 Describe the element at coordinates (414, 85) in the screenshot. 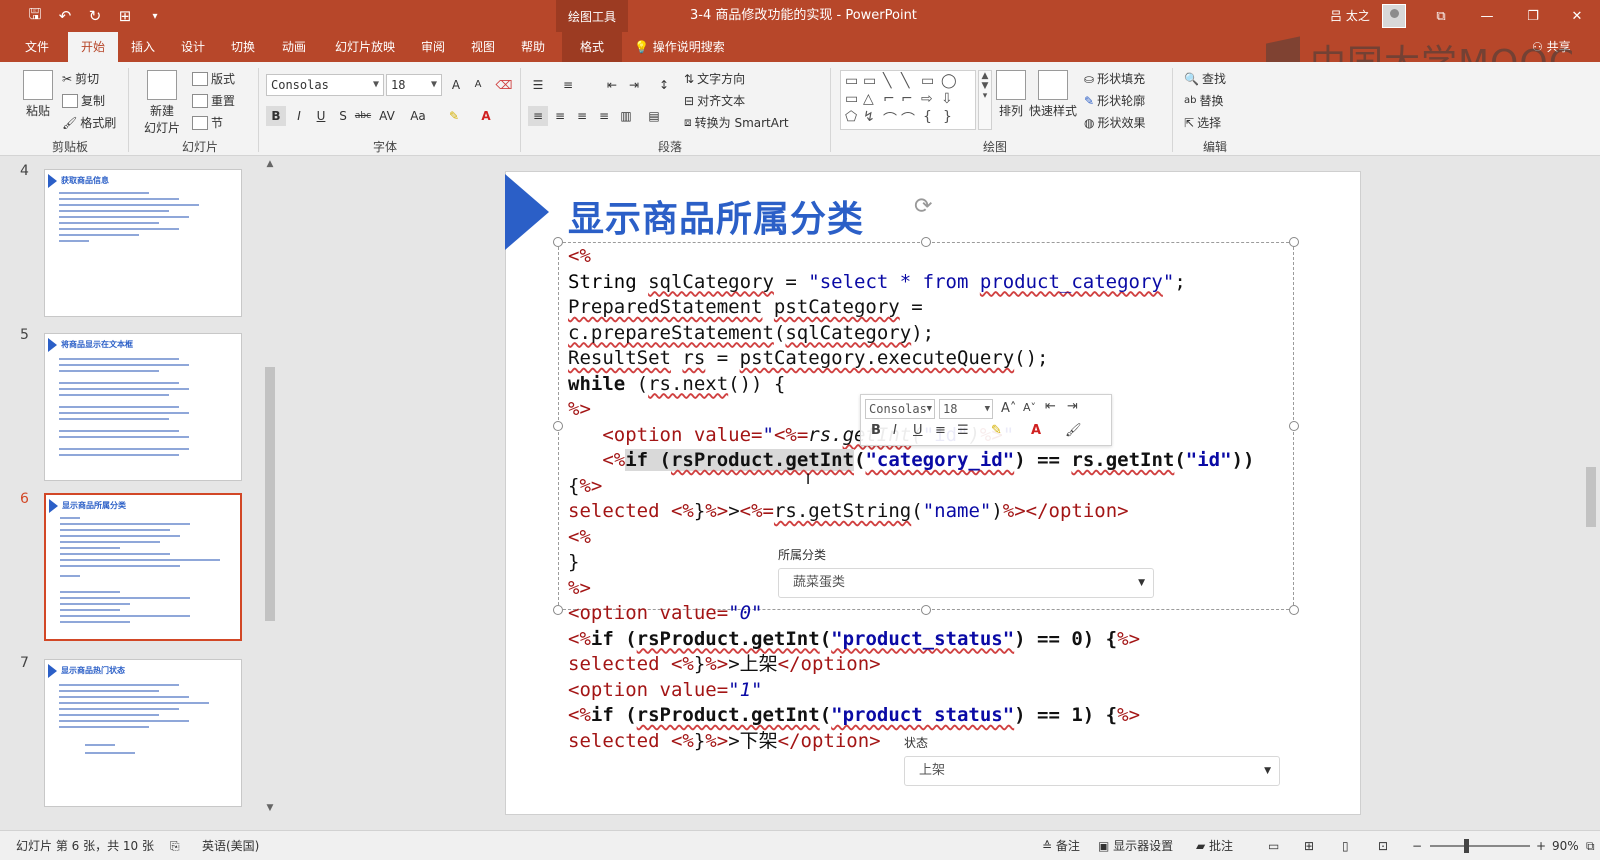

I see `font-size-combo: 18 ▼` at that location.